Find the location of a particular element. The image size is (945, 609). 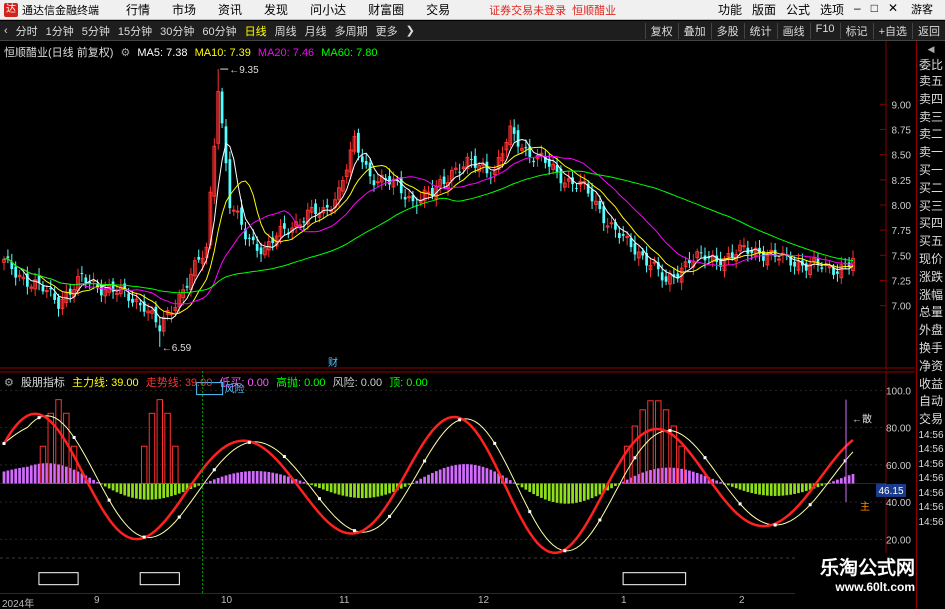

indicator-column is located at coordinates (152, 448).